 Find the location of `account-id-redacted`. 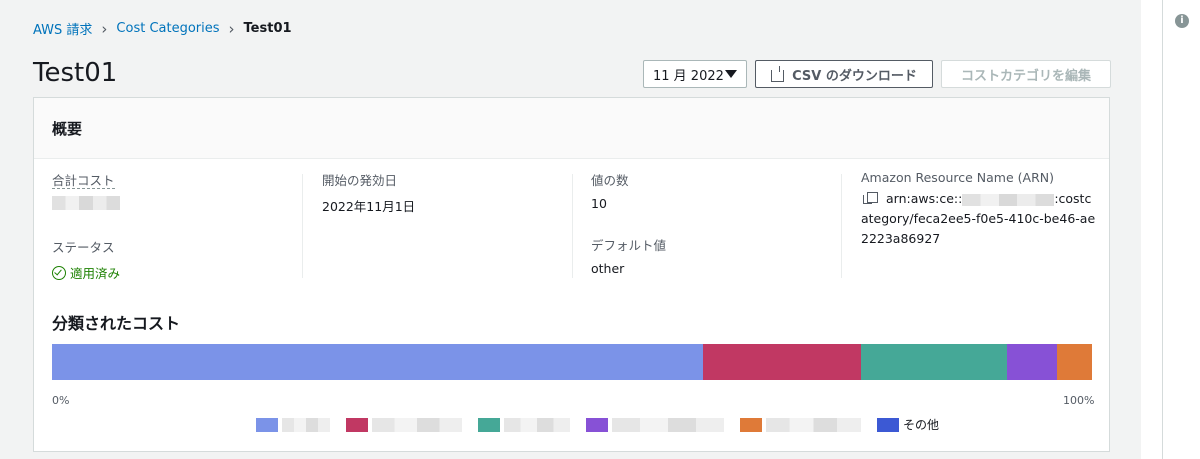

account-id-redacted is located at coordinates (1008, 199).